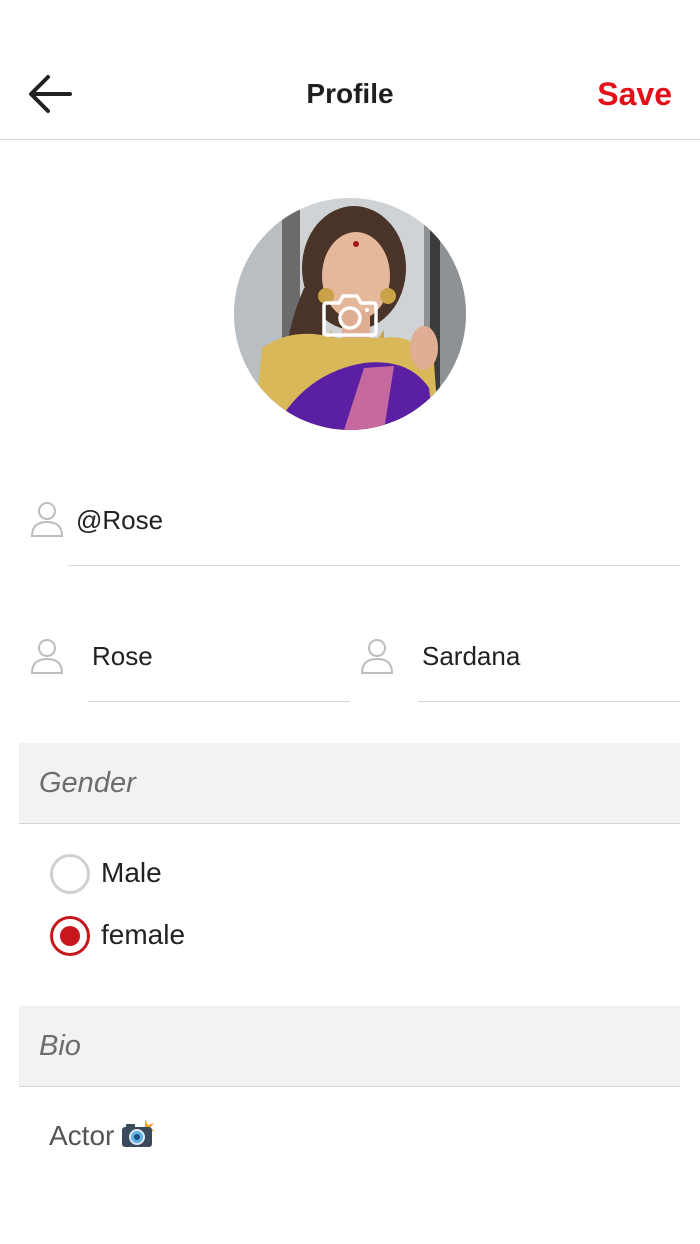 The height and width of the screenshot is (1244, 700). What do you see at coordinates (349, 1046) in the screenshot?
I see `bio-section-header: Bio` at bounding box center [349, 1046].